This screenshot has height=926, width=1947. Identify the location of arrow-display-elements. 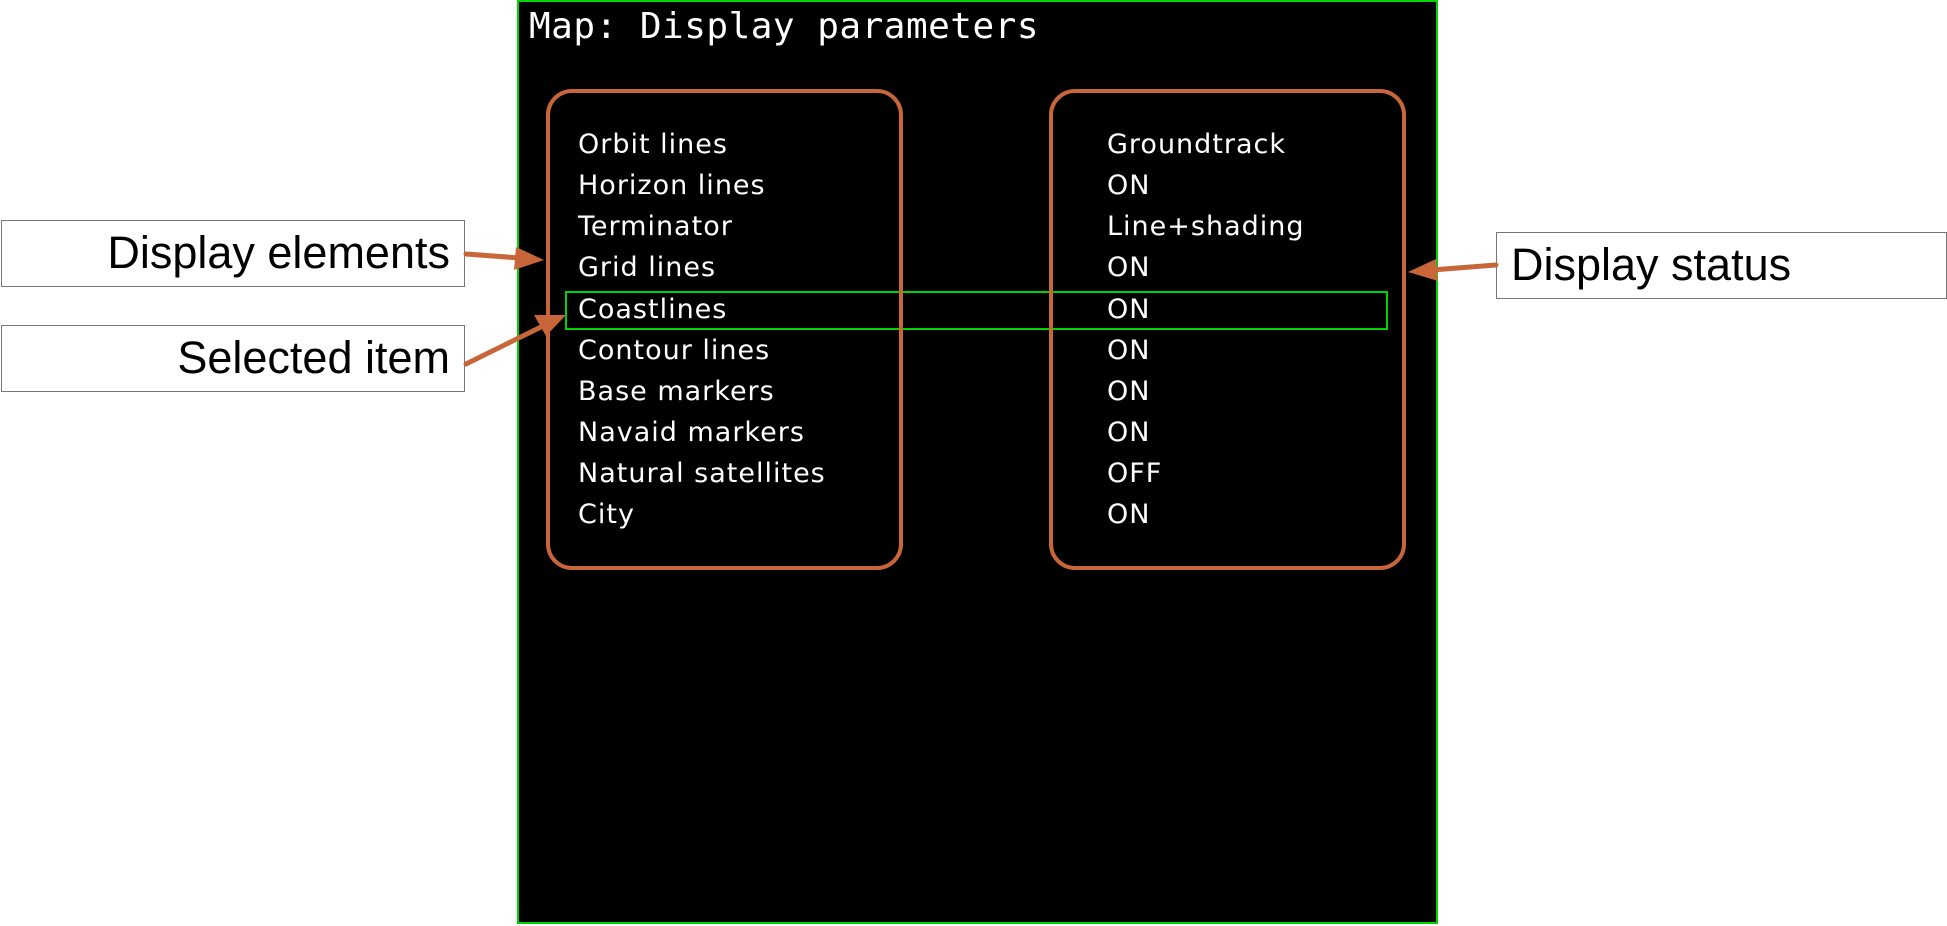
(493, 256).